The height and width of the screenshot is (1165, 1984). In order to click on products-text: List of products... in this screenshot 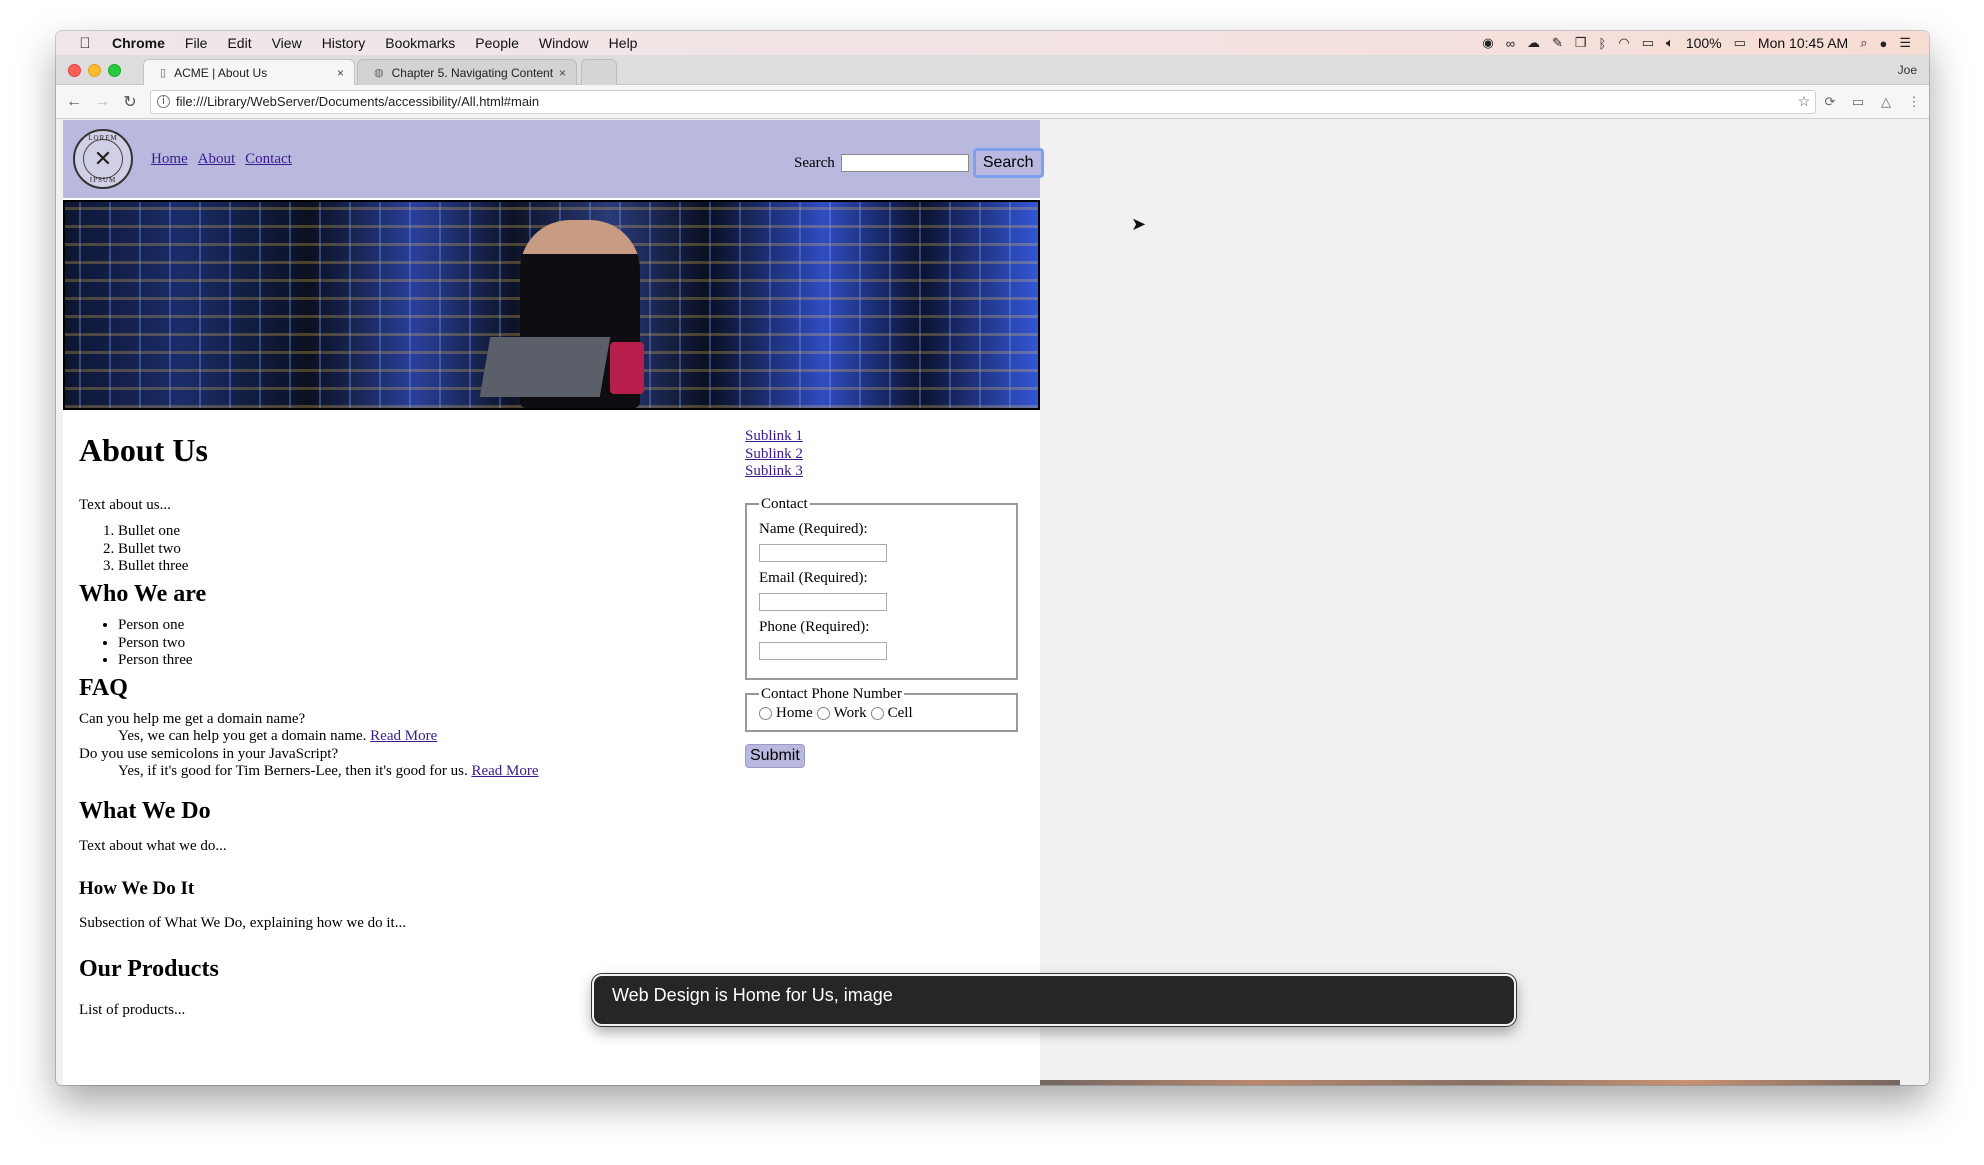, I will do `click(132, 1010)`.